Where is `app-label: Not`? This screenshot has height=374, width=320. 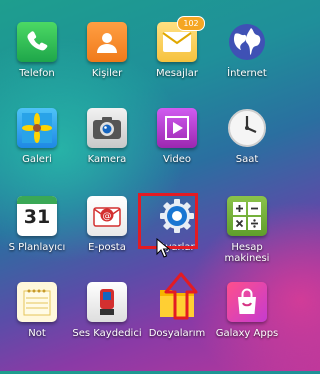 app-label: Not is located at coordinates (37, 333).